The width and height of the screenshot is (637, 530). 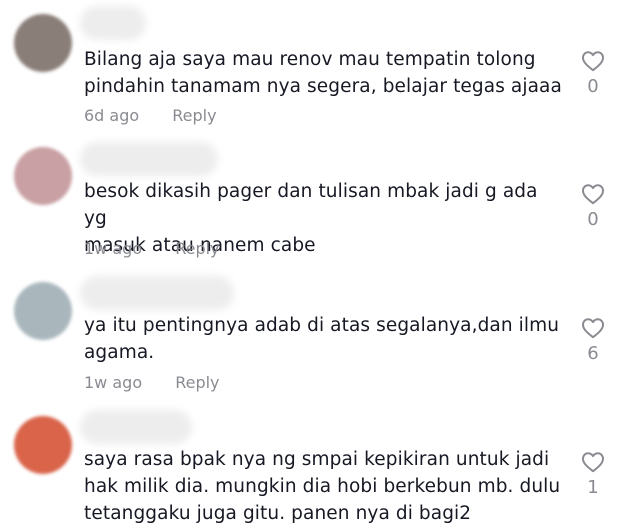 I want to click on like-count: 0, so click(x=593, y=219).